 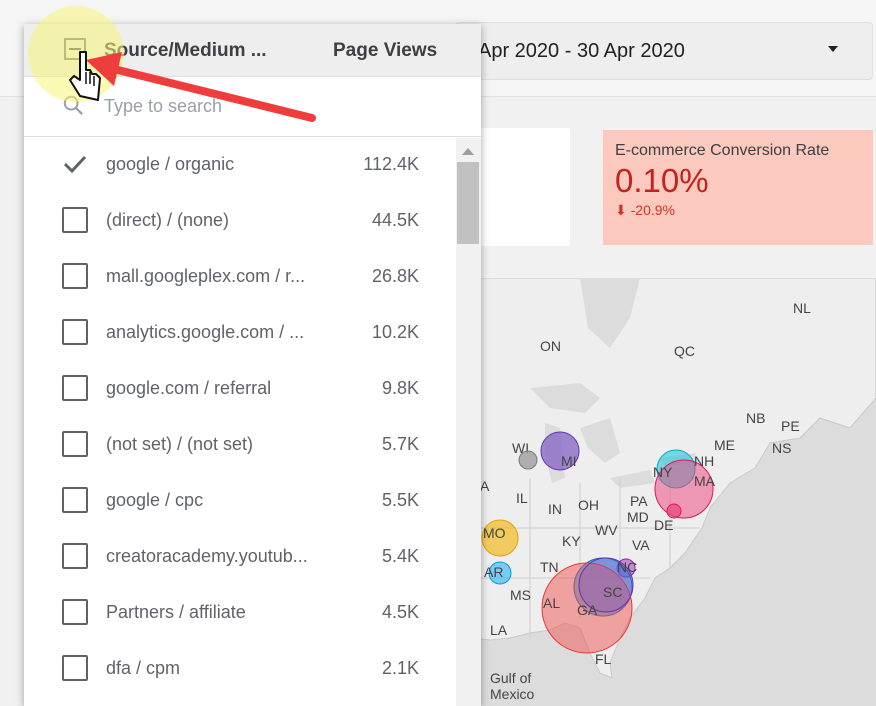 I want to click on scorecard-delta-value: -20.9%, so click(x=652, y=210).